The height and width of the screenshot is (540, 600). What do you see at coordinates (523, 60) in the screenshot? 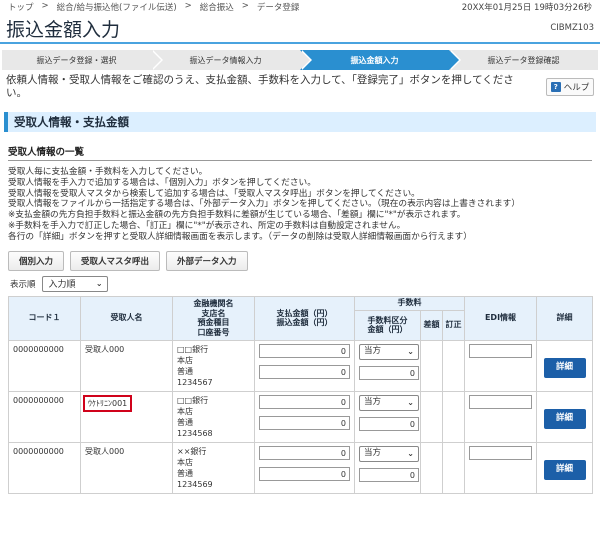
I see `step-4: 振込データ登録確認` at bounding box center [523, 60].